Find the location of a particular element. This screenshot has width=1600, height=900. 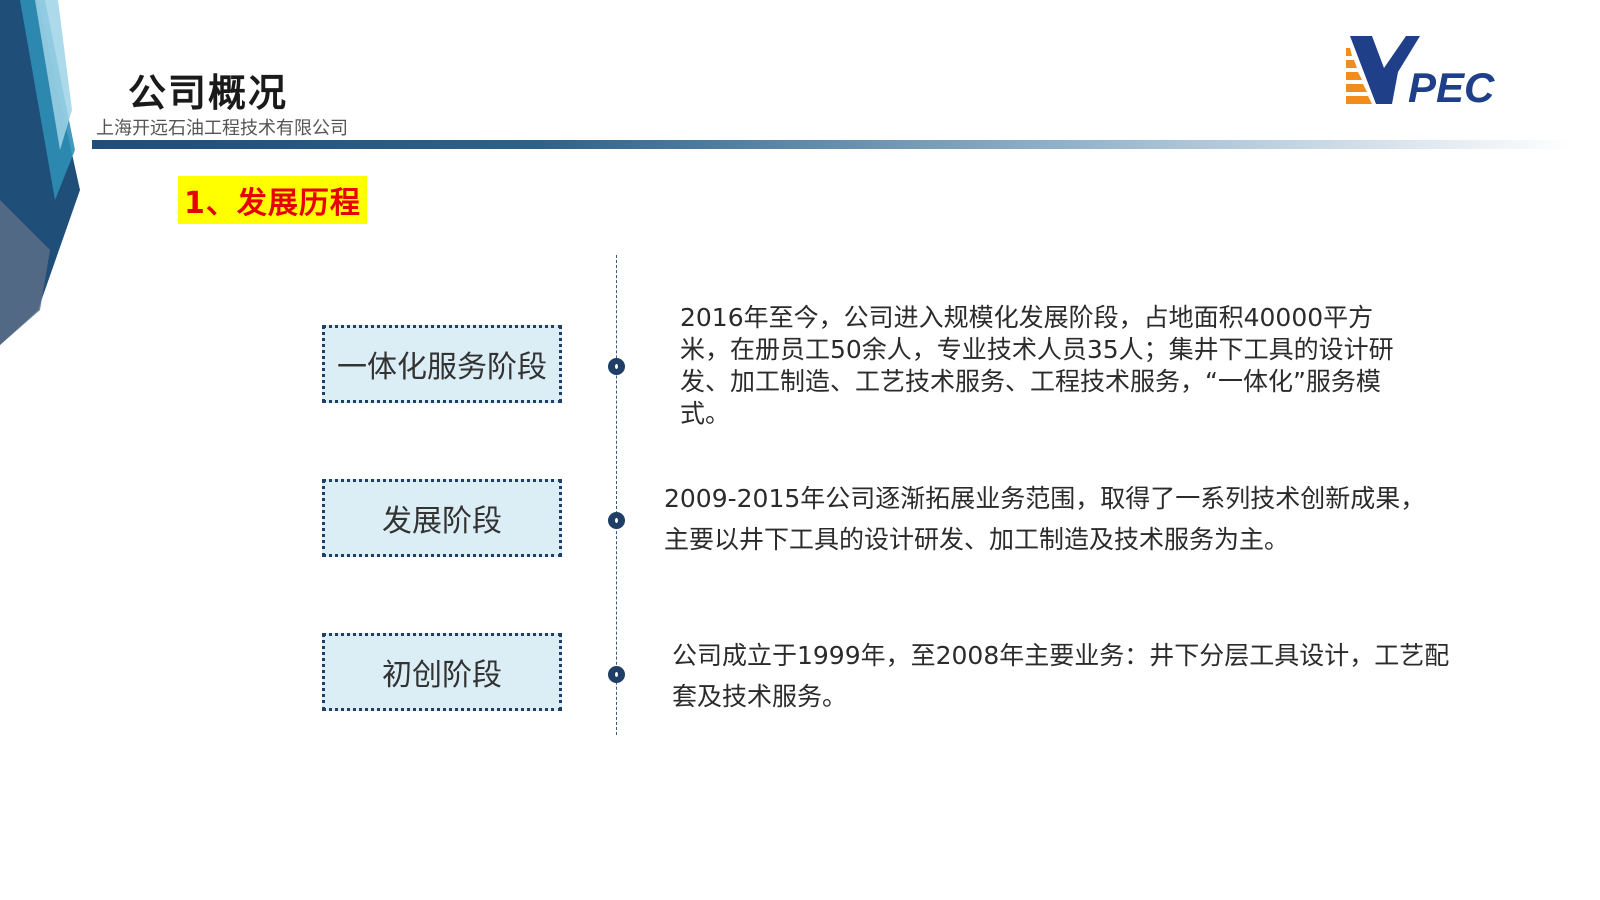

stage-box-integrated-service: 一体化服务阶段 is located at coordinates (442, 364).